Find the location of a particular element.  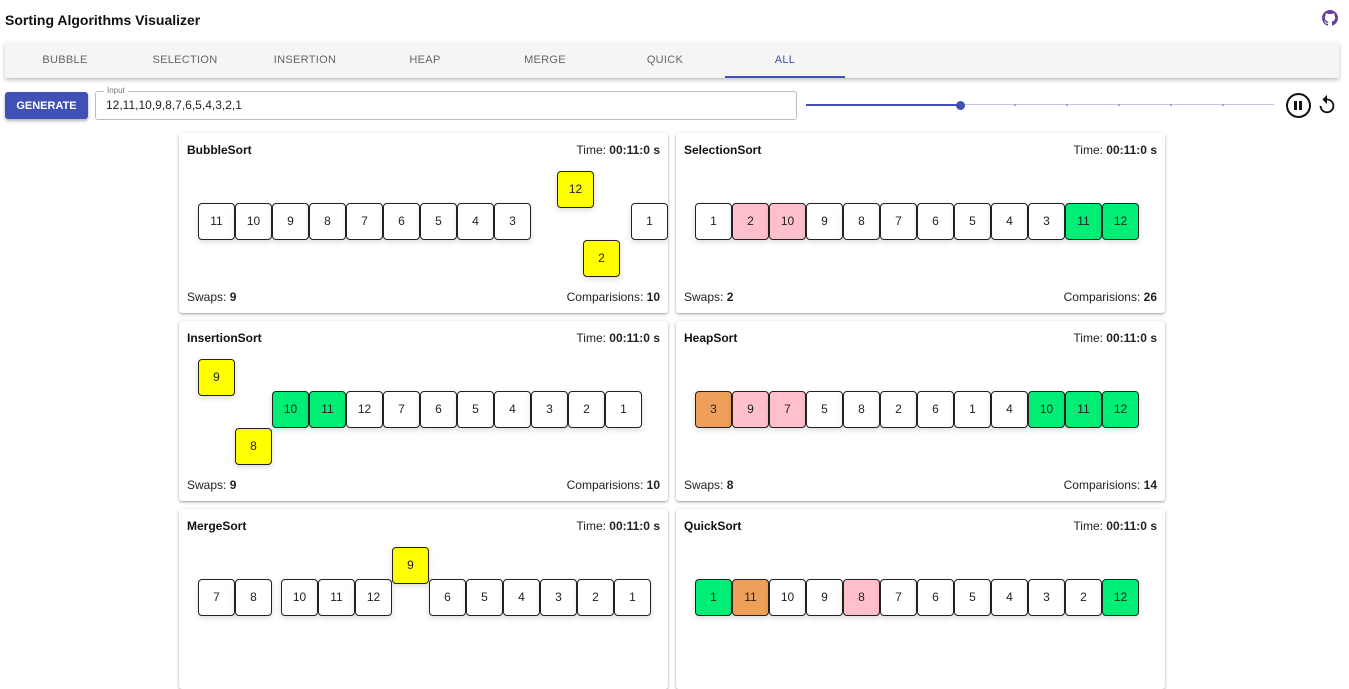

tab-insertion: INSERTION is located at coordinates (305, 60).